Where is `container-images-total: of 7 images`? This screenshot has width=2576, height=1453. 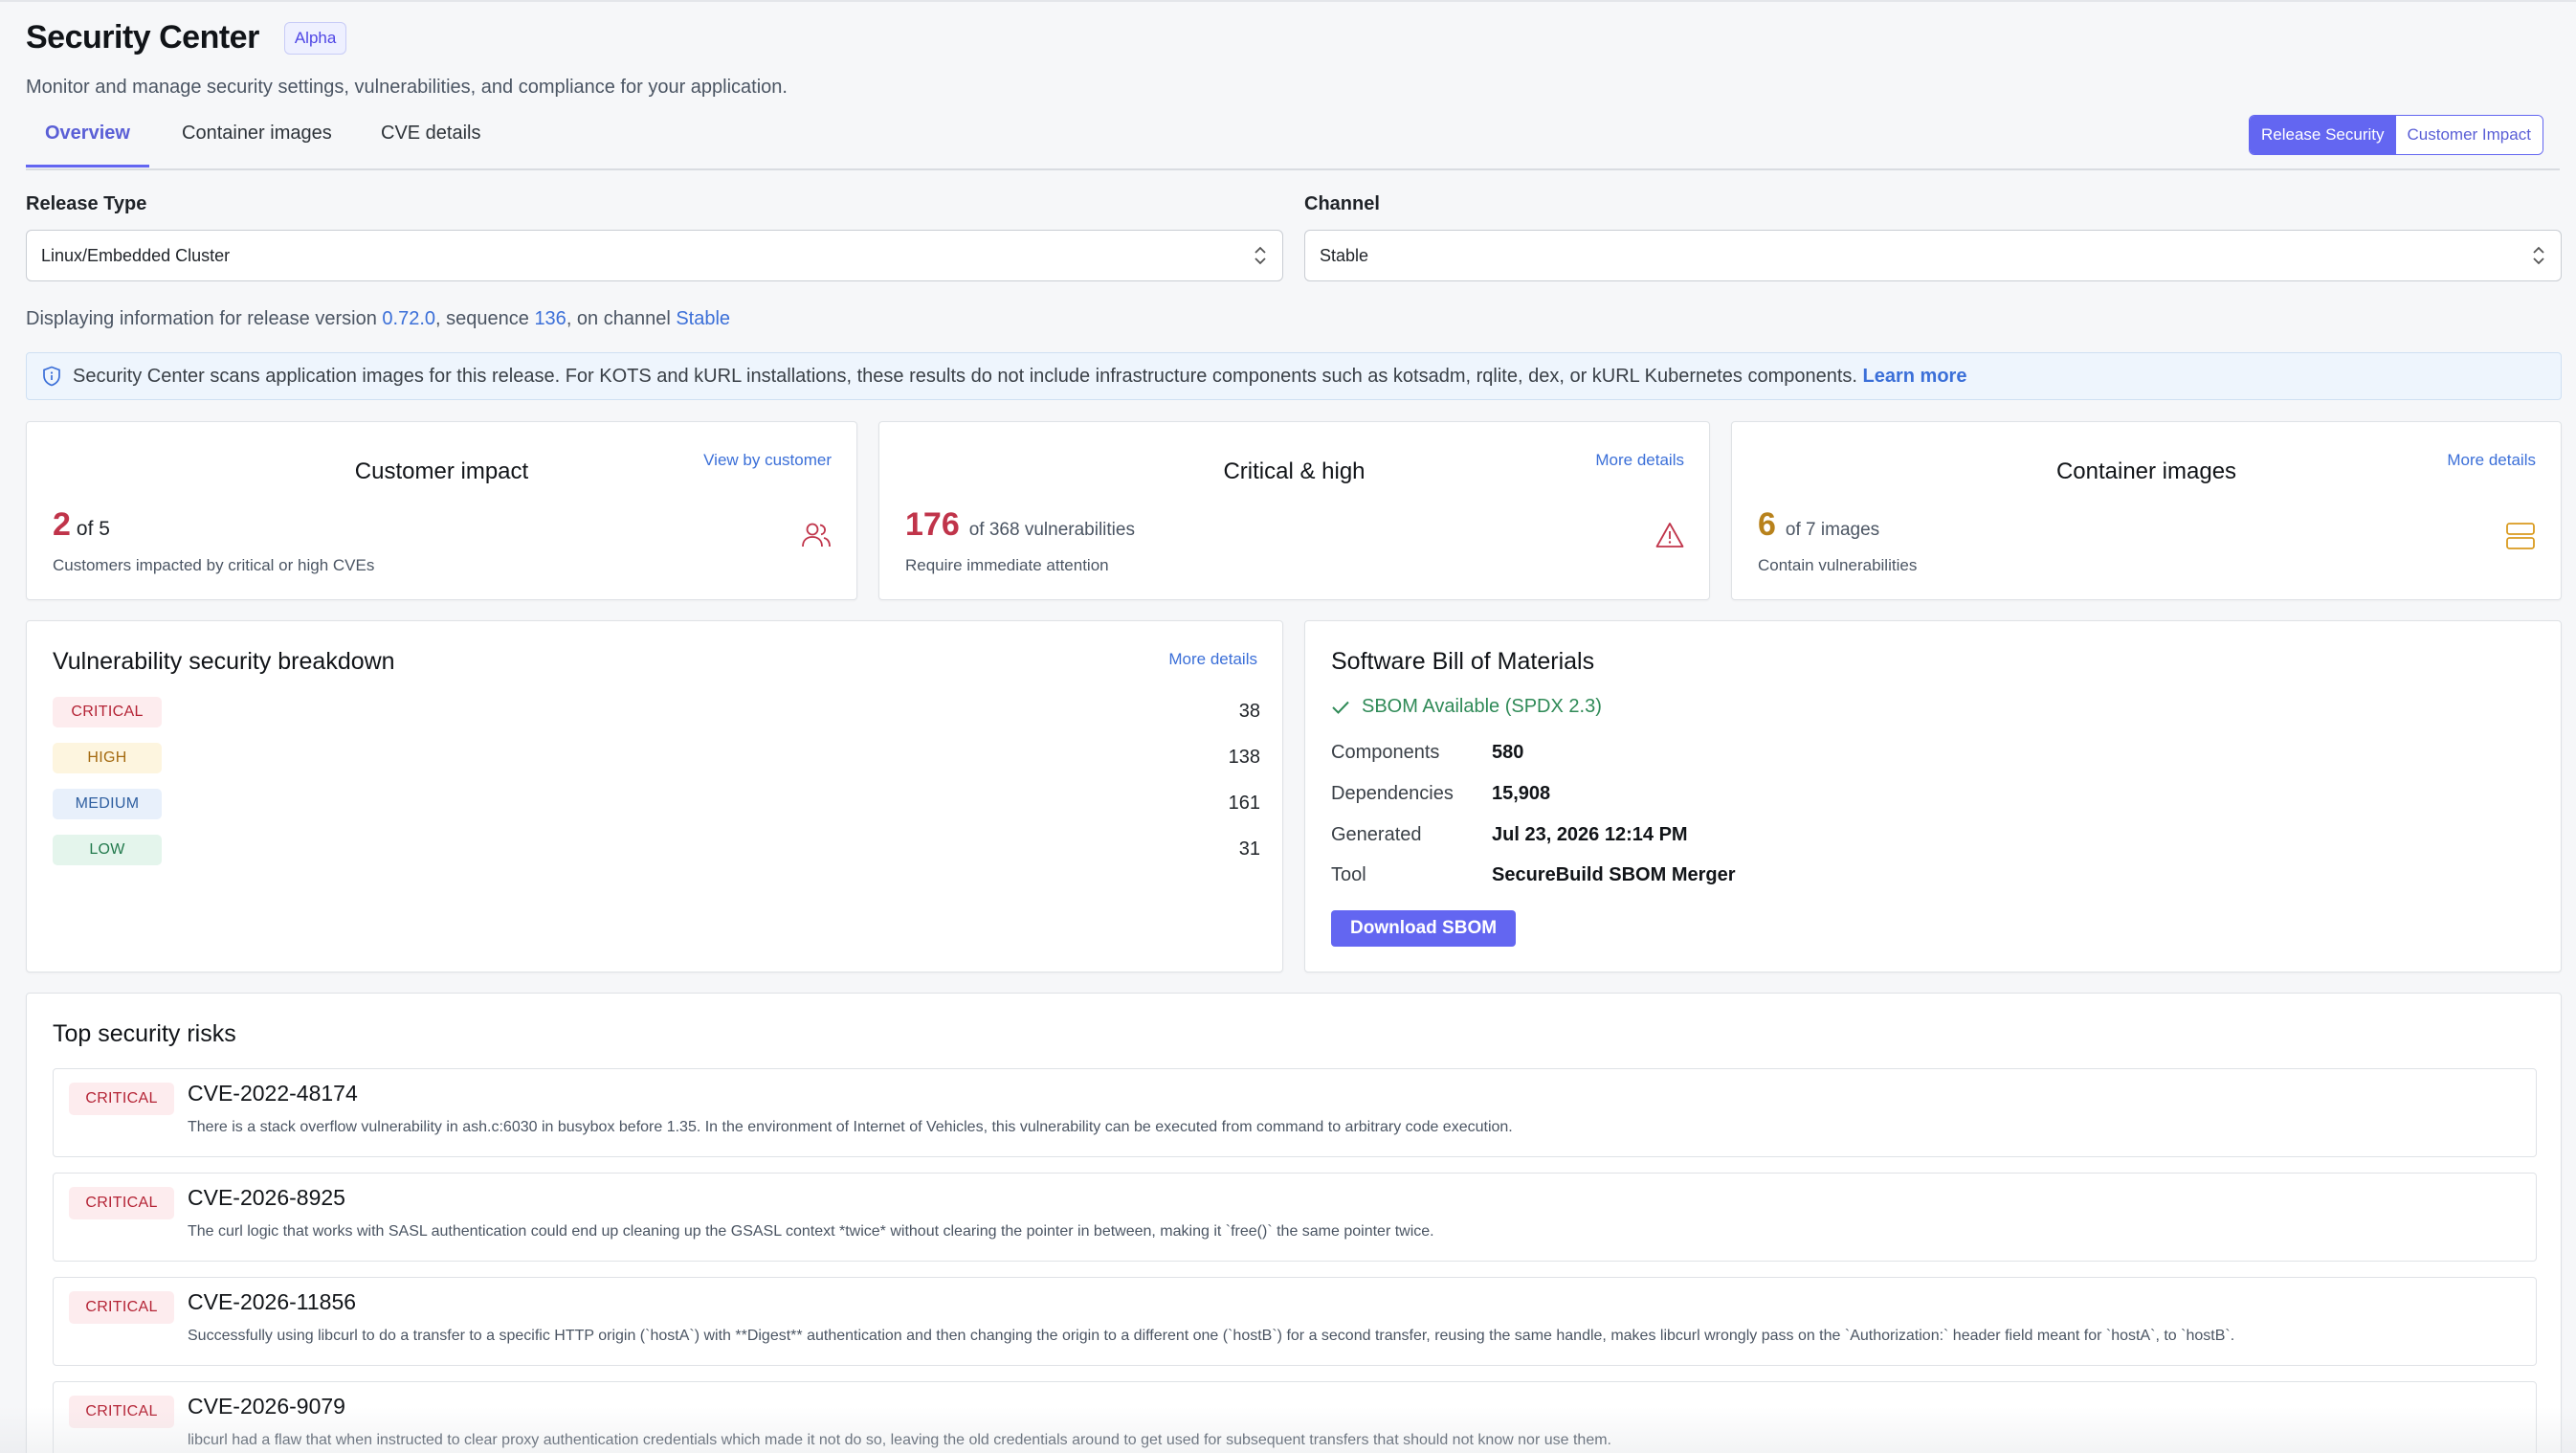
container-images-total: of 7 images is located at coordinates (1832, 530).